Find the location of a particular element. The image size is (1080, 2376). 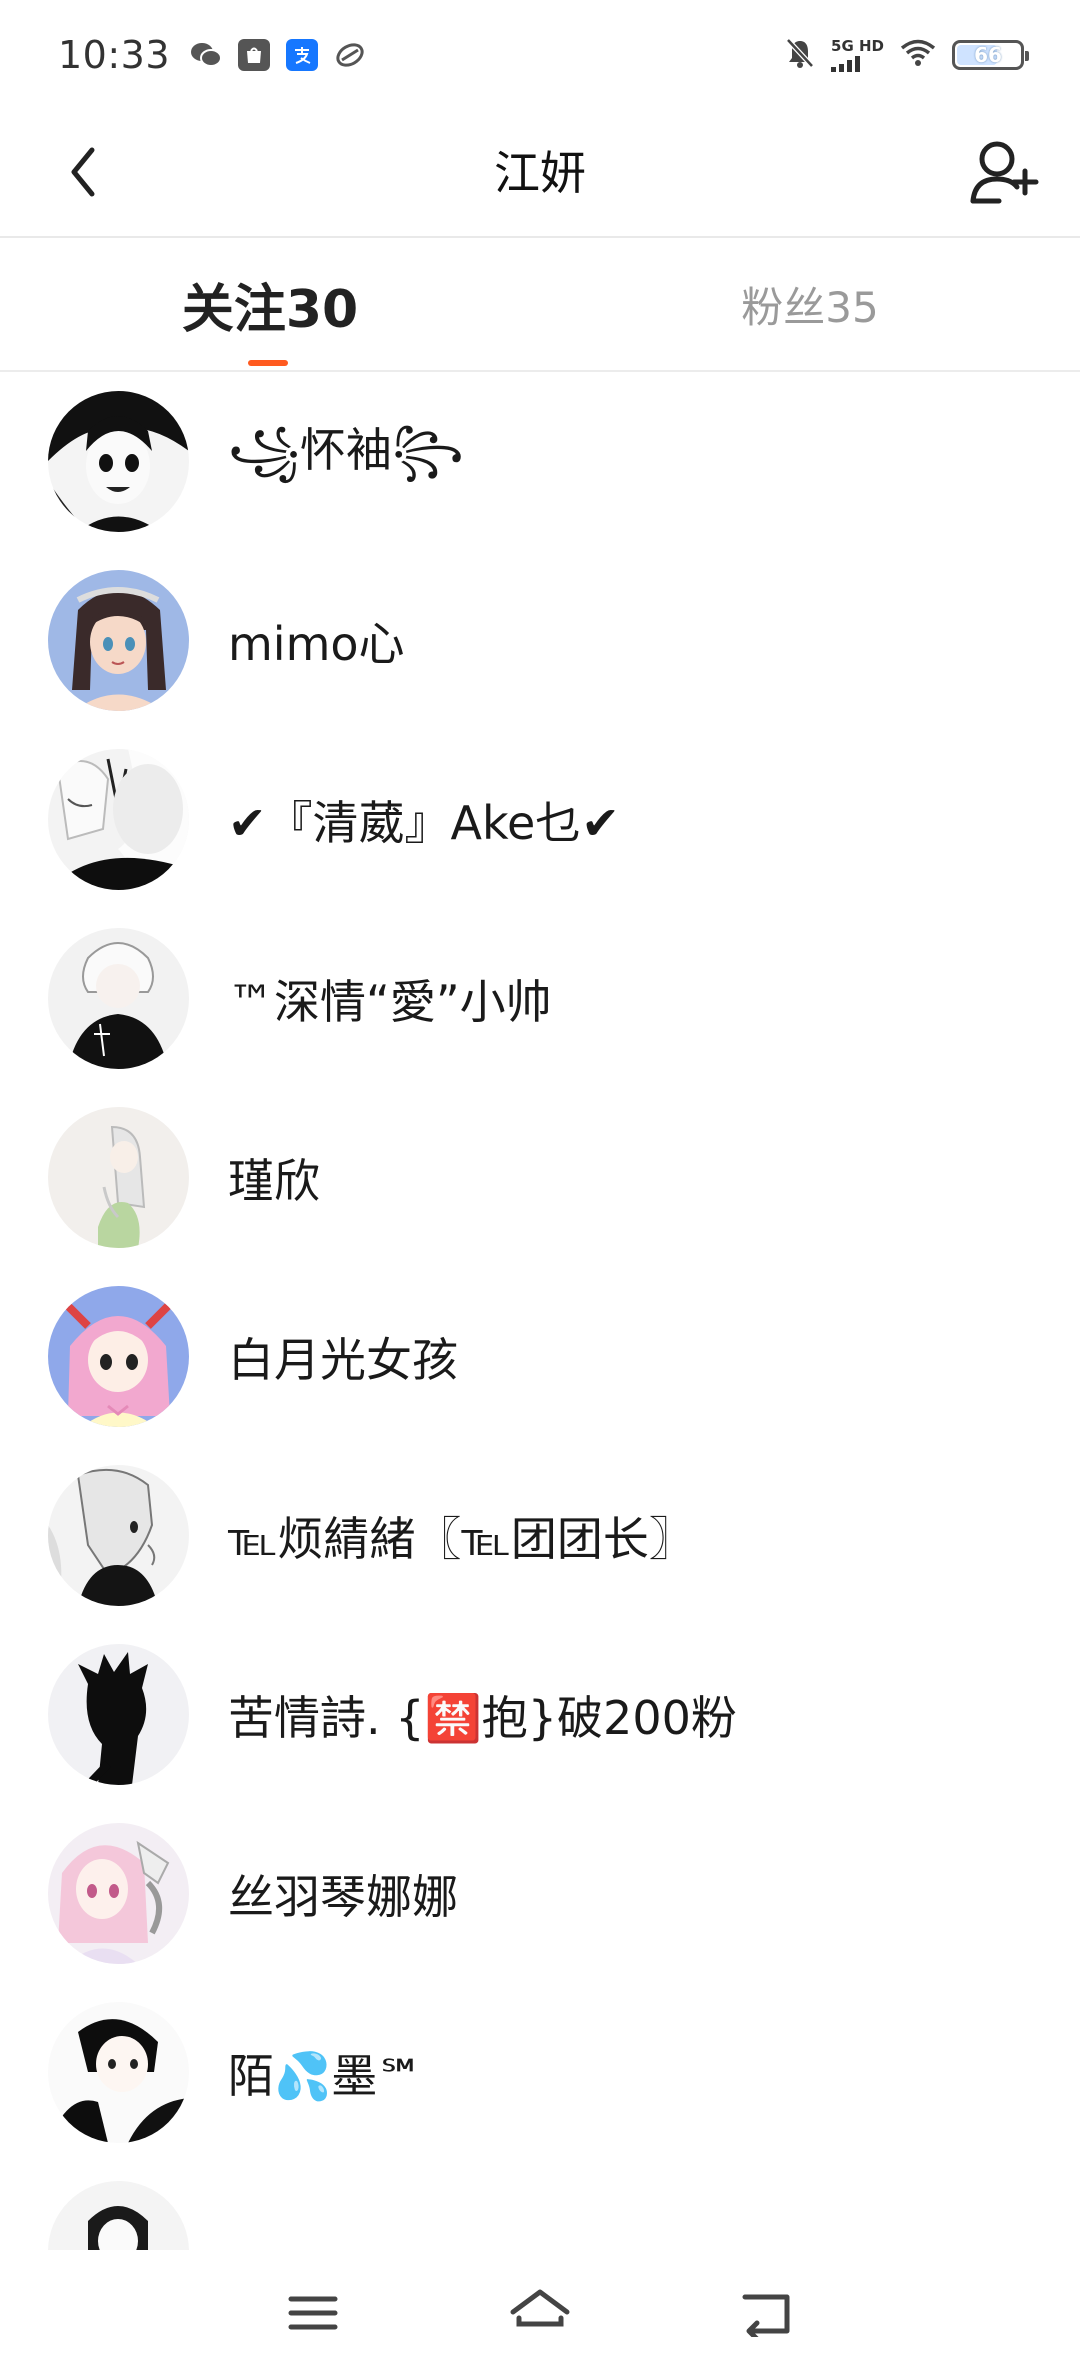

user-name: ℡烦綪緒〖℡团团长〗 is located at coordinates (461, 1538).